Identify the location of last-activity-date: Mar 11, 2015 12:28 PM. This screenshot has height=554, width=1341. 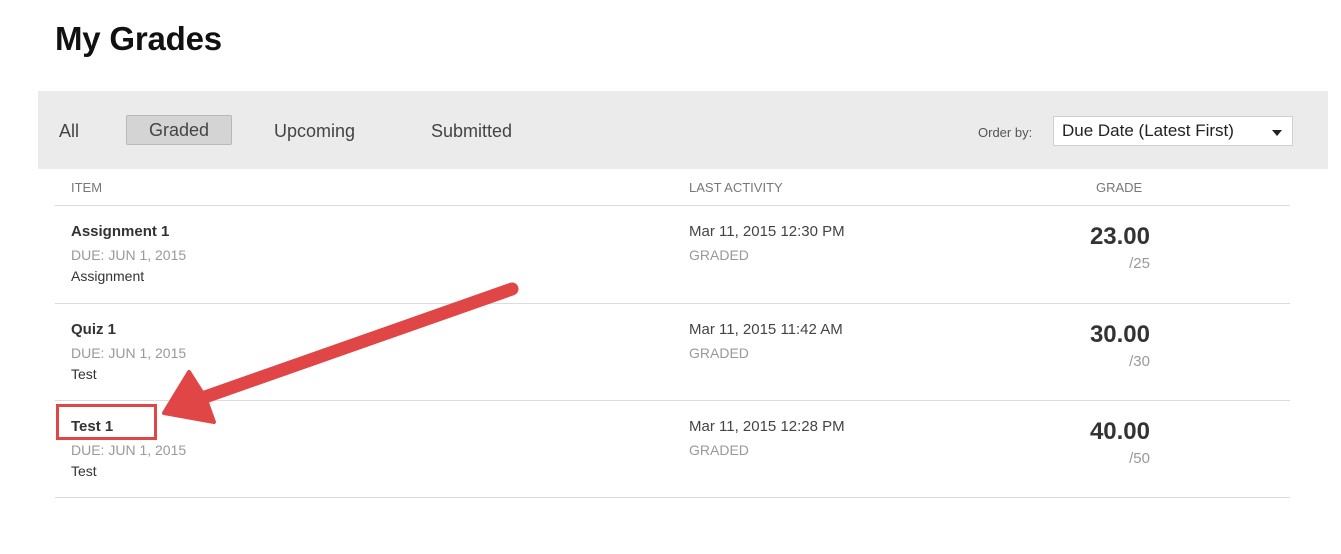
(767, 426).